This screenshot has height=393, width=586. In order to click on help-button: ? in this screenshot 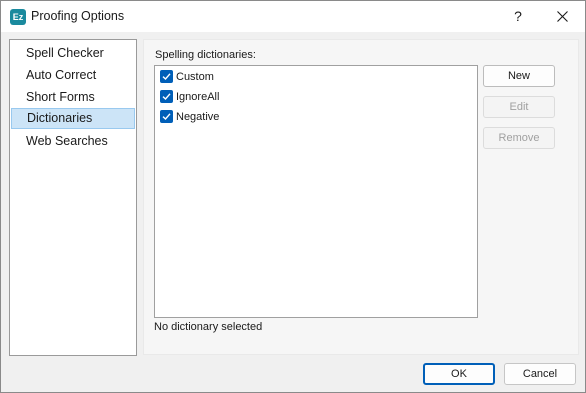, I will do `click(518, 16)`.